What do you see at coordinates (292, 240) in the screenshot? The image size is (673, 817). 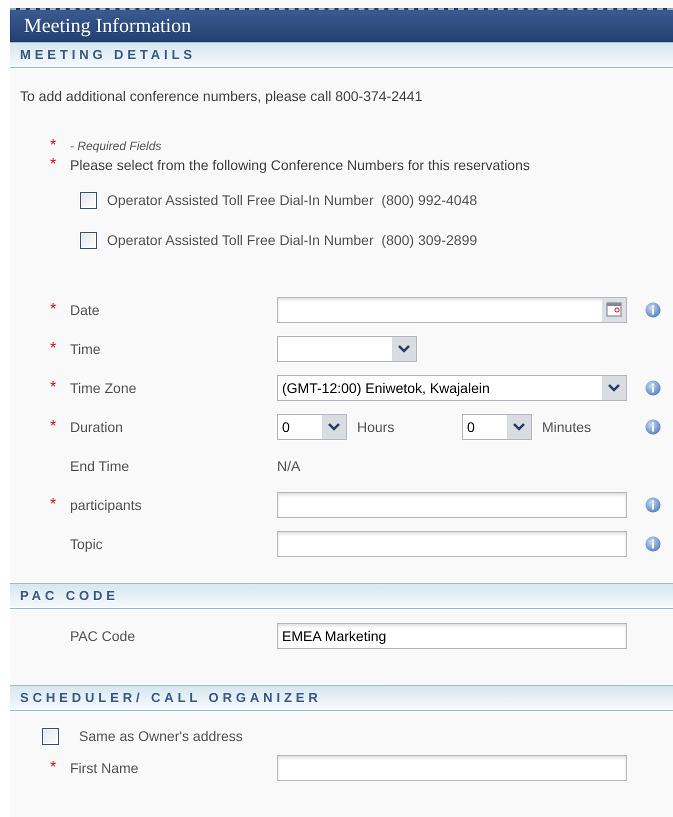 I see `checkbox-label: Operator Assisted Toll Free Dial-In Number (800) 309-2899` at bounding box center [292, 240].